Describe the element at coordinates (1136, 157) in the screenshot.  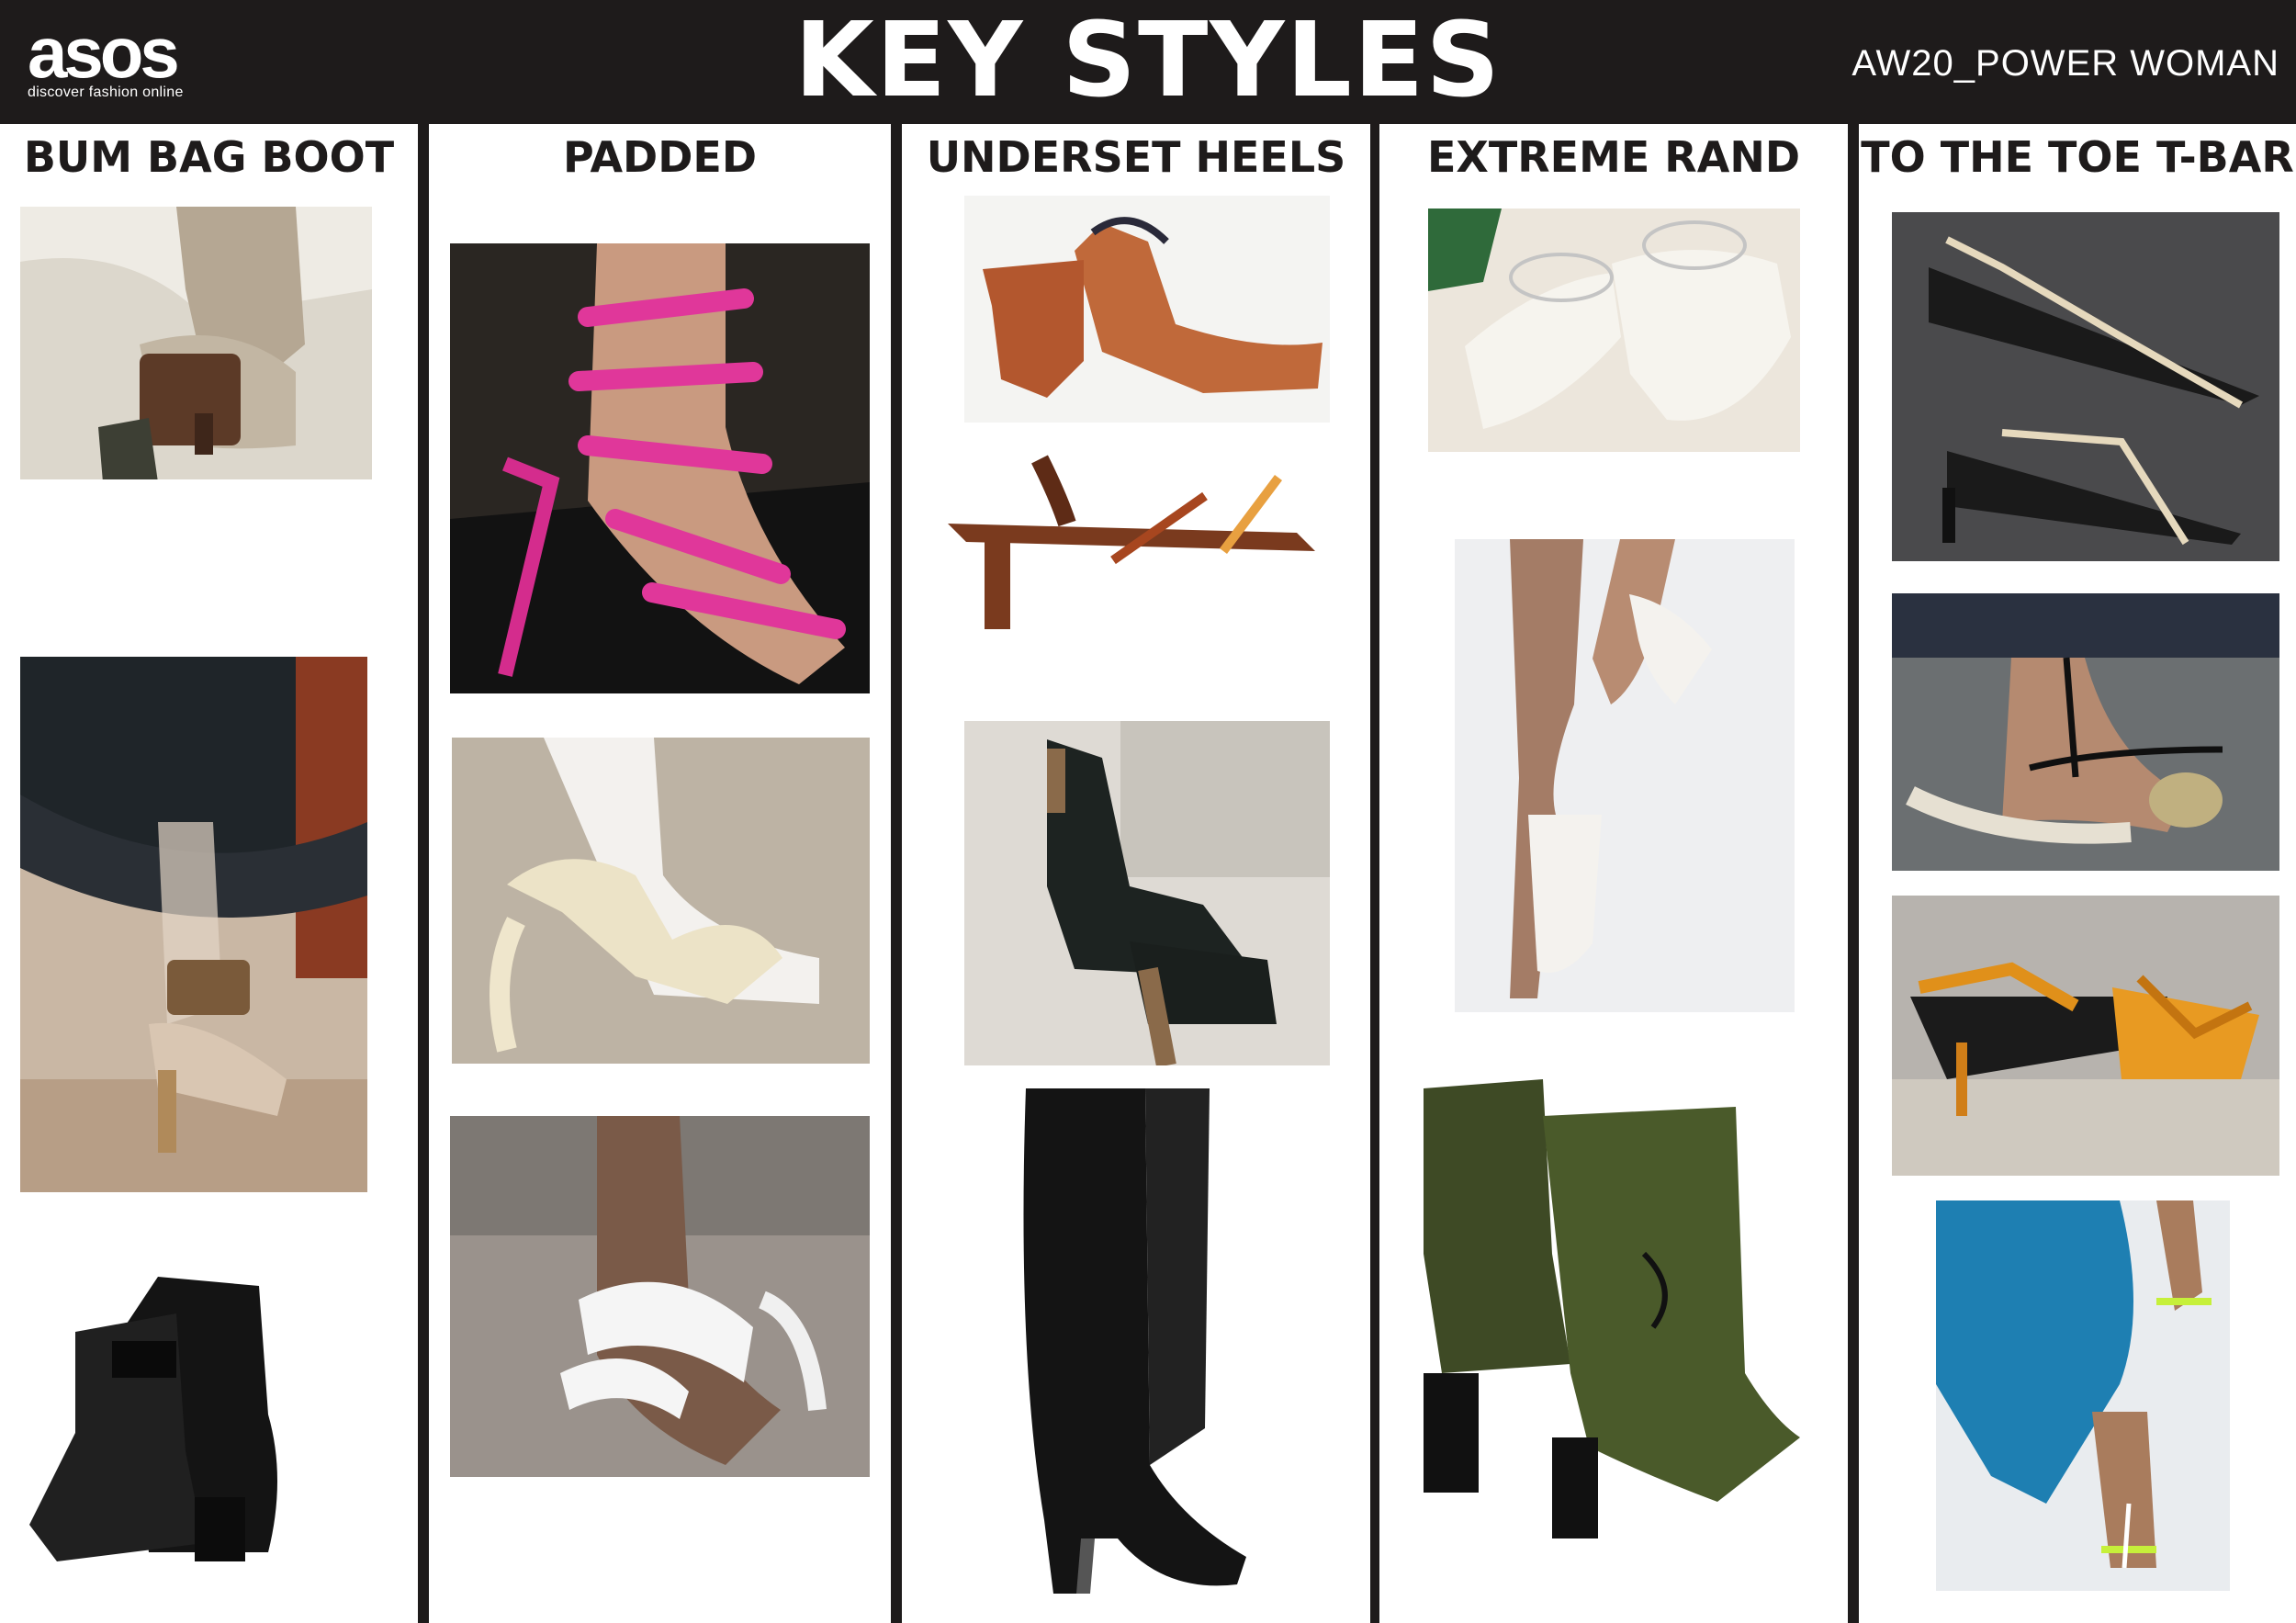
I see `column-title: UNDERSET HEELS` at that location.